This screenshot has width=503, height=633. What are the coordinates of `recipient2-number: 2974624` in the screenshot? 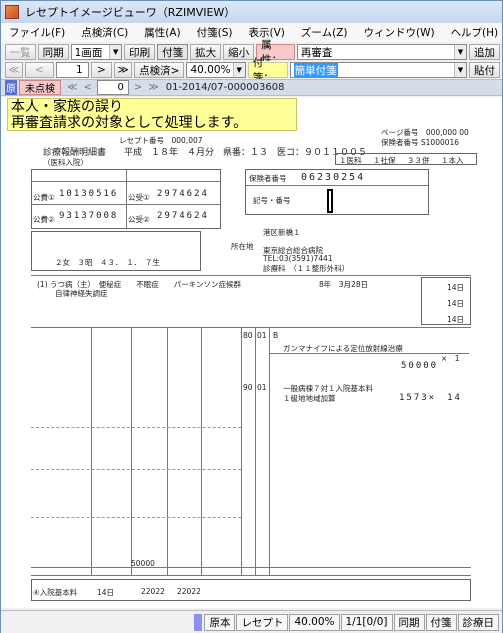 It's located at (183, 216).